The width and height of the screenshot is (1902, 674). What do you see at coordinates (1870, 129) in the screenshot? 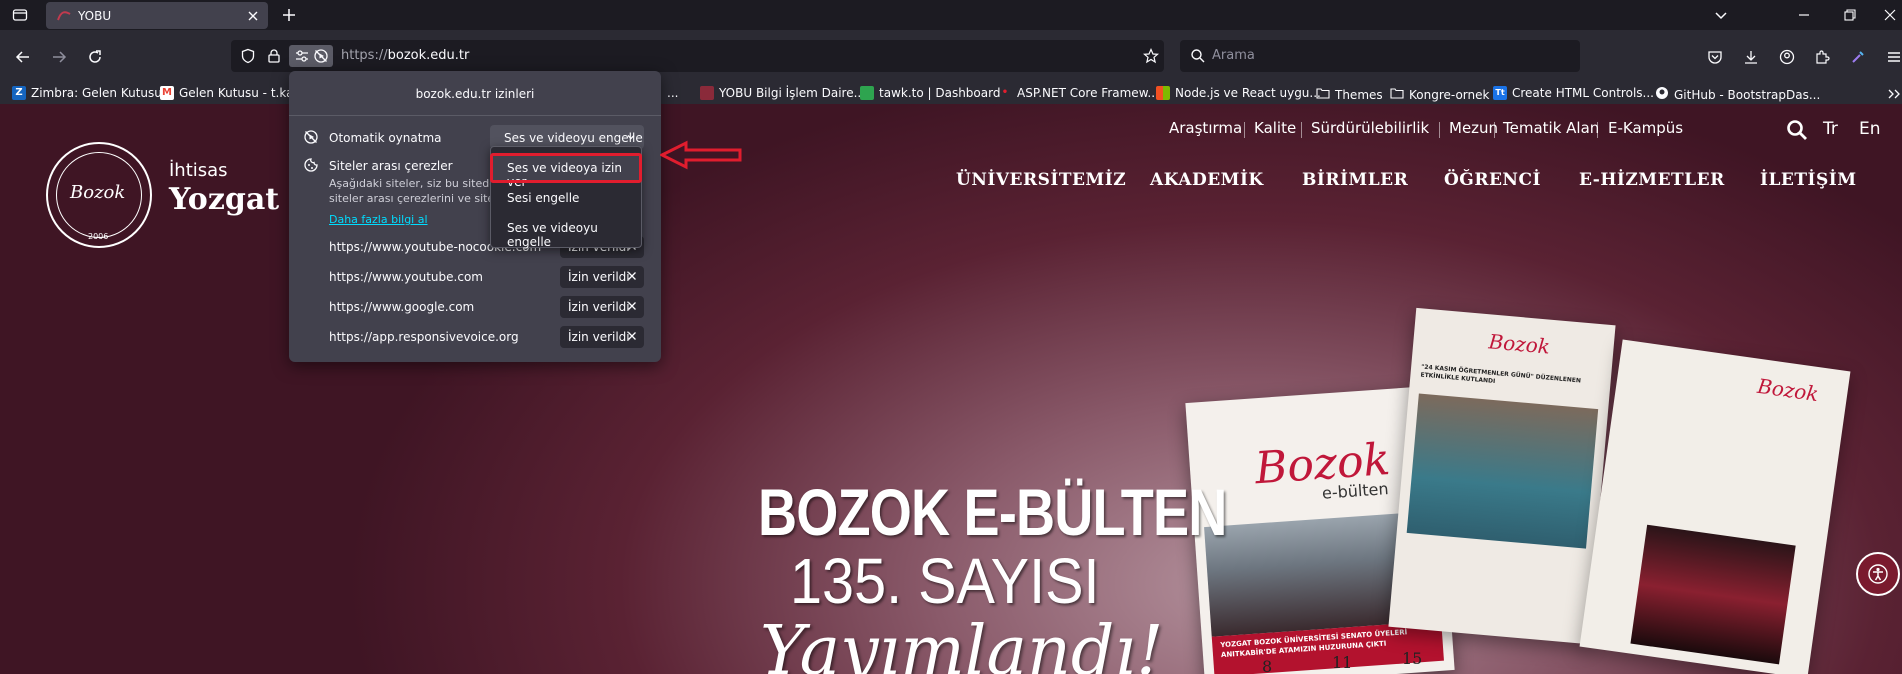
I see `lang-en: En` at bounding box center [1870, 129].